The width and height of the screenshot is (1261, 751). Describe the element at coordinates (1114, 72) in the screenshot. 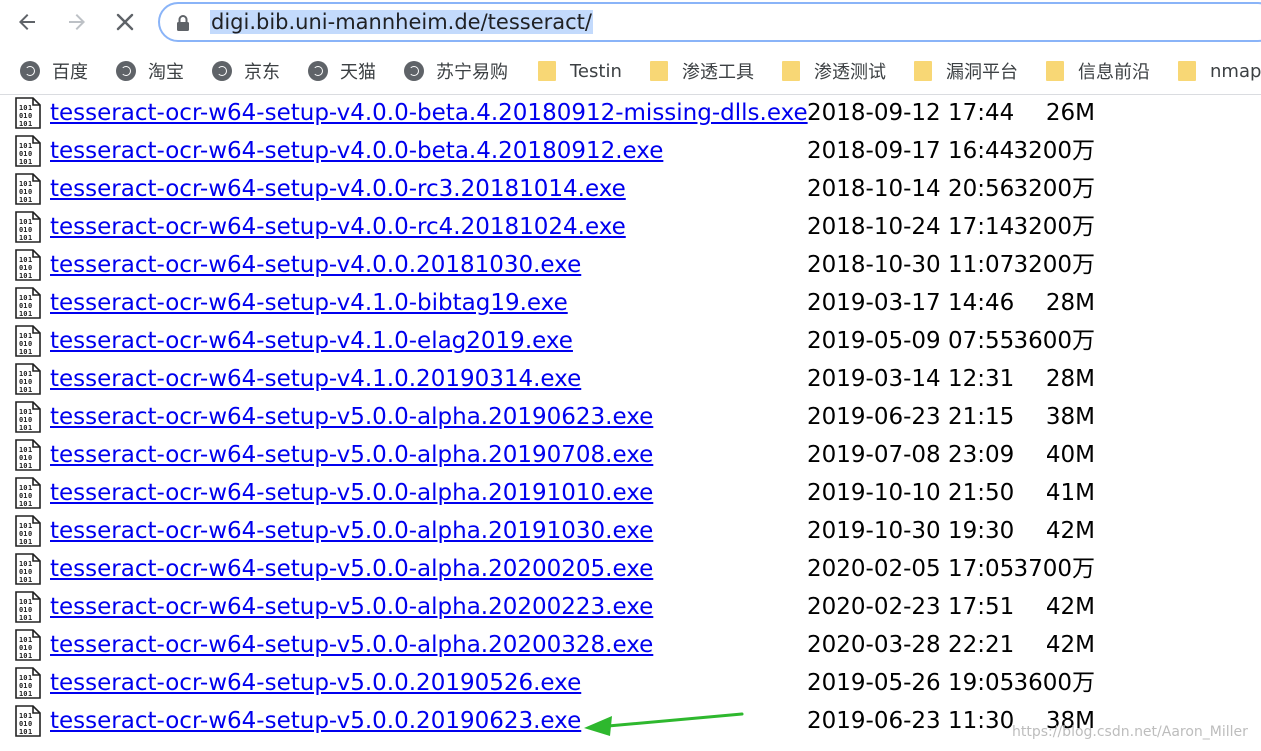

I see `bookmark-label: 信息前沿` at that location.